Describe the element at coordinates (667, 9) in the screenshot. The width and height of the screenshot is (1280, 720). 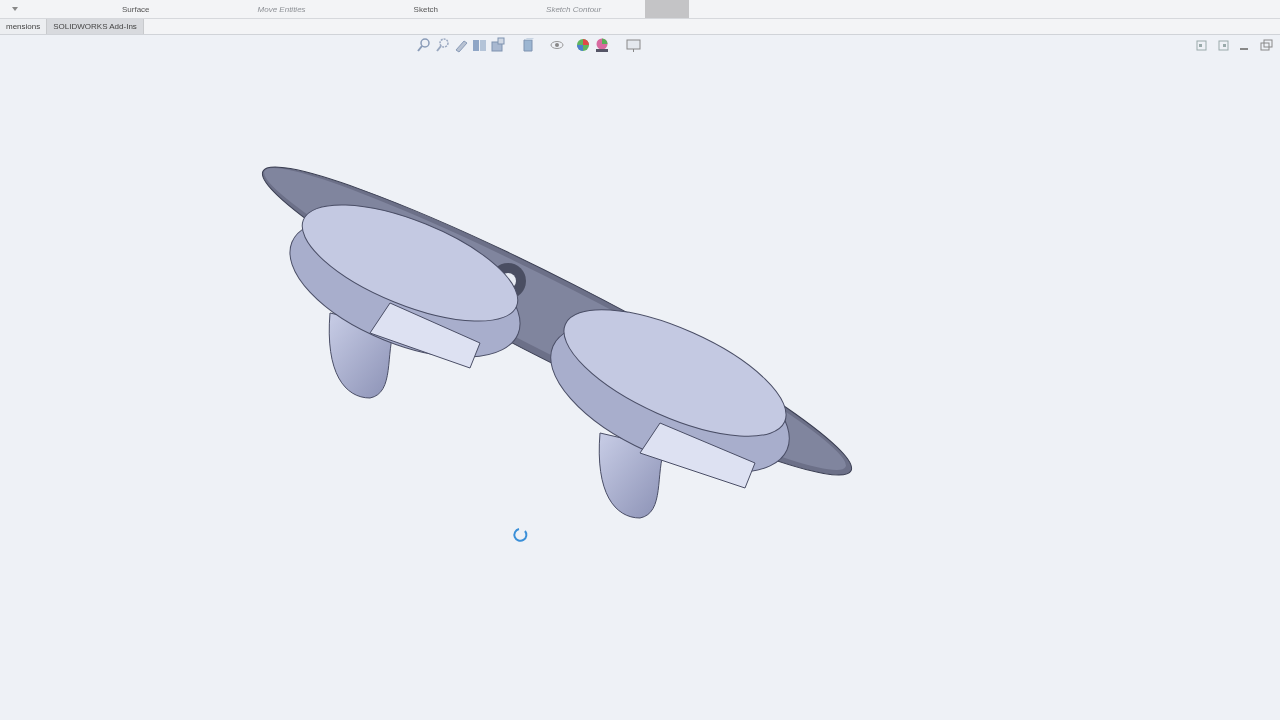
I see `ribbon-panel` at that location.